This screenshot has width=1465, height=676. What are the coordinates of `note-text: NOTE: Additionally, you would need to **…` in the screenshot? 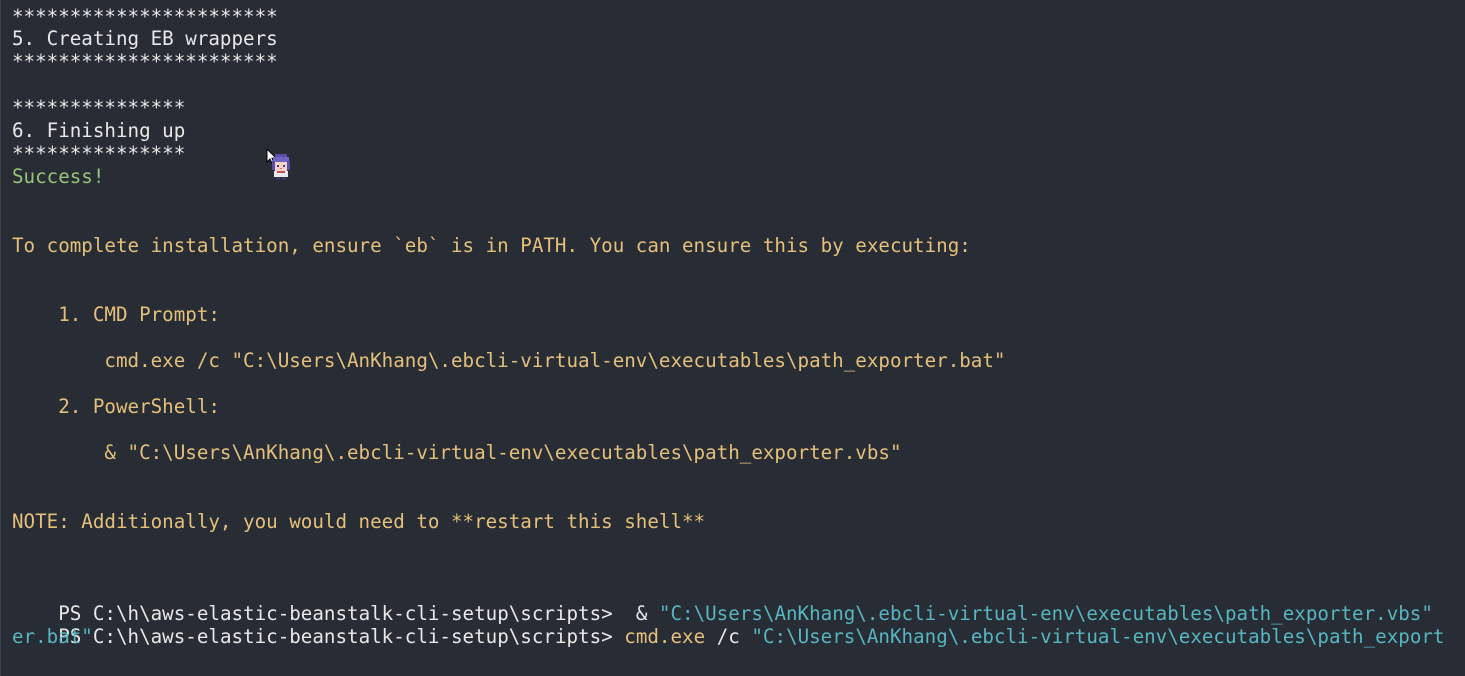 It's located at (359, 521).